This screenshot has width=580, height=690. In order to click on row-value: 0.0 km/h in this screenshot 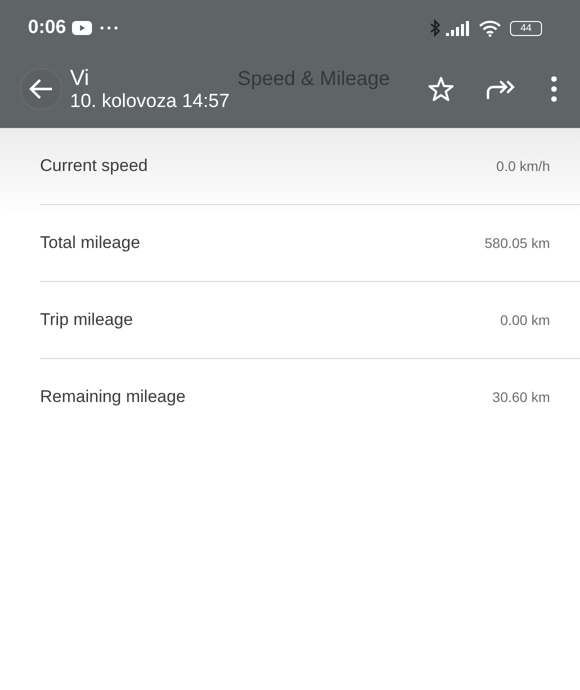, I will do `click(523, 166)`.